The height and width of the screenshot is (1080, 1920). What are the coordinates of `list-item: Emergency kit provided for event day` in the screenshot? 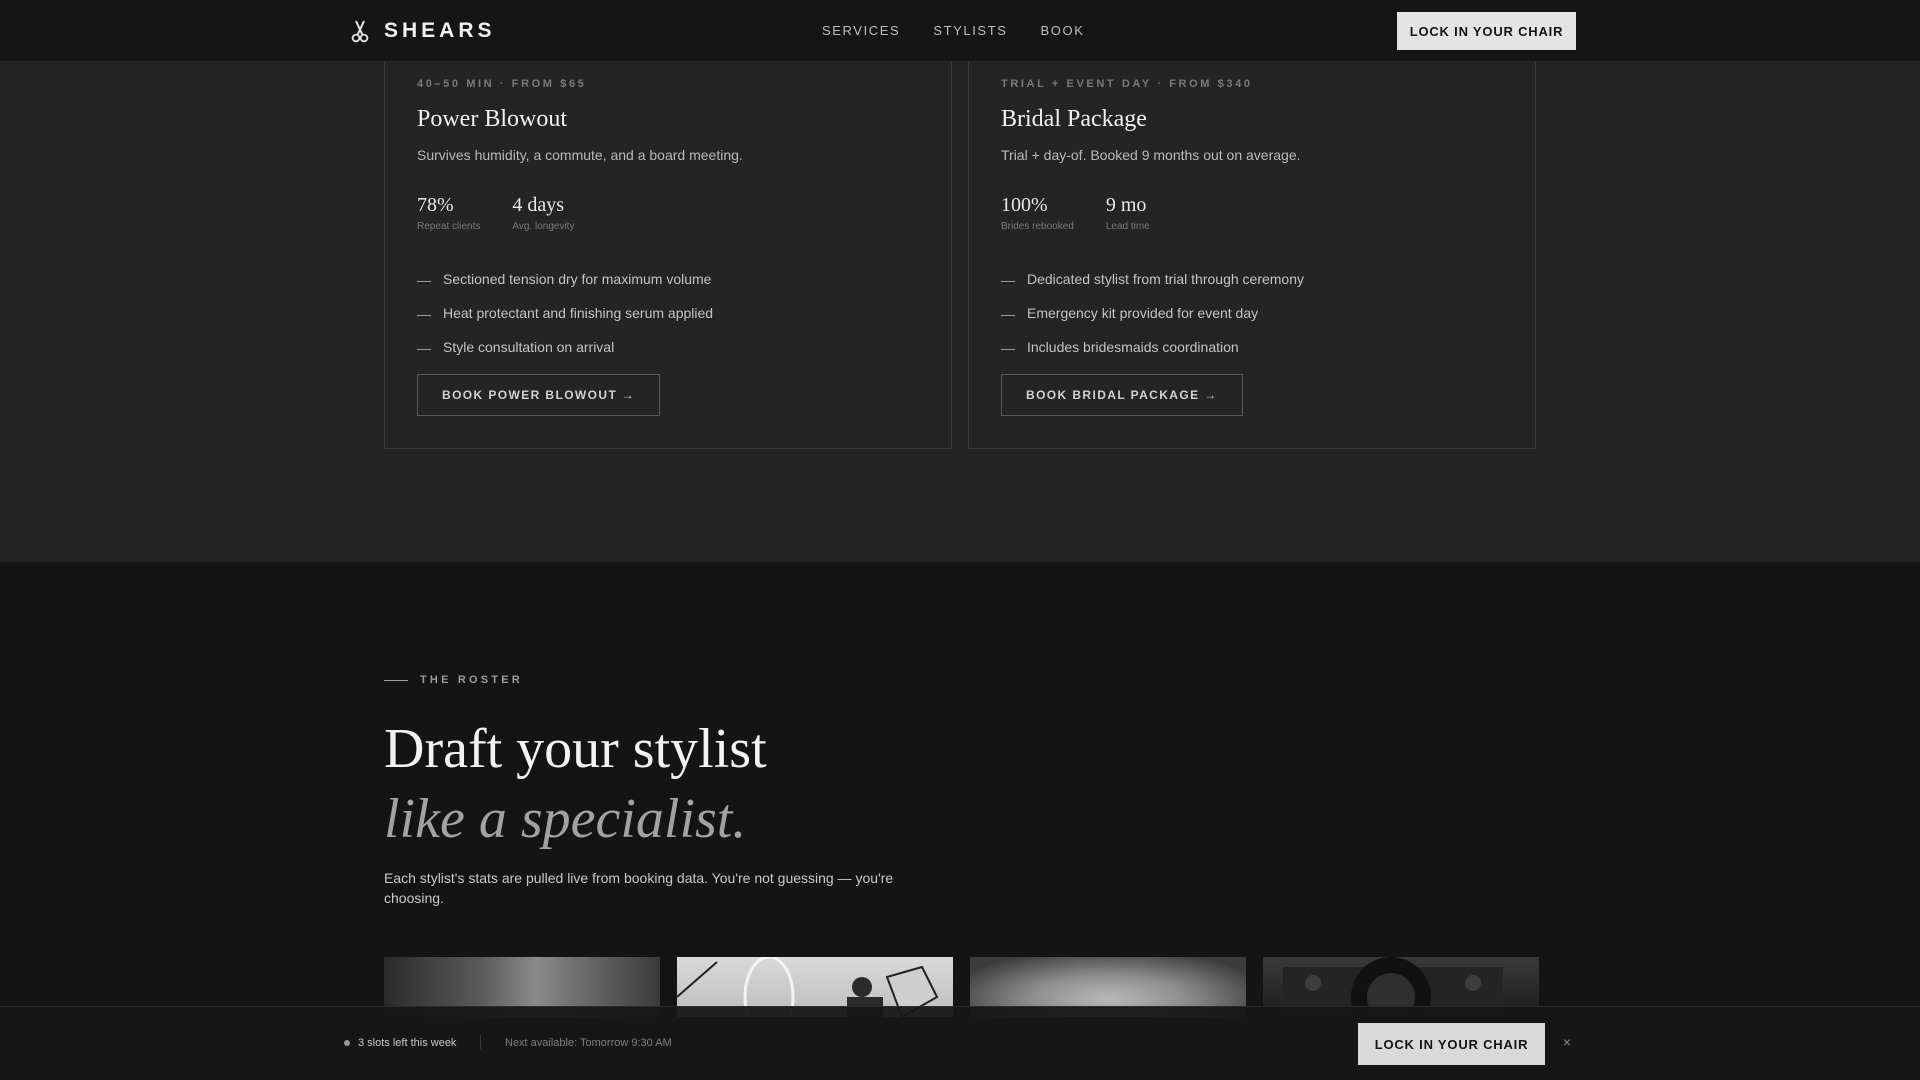 It's located at (1152, 313).